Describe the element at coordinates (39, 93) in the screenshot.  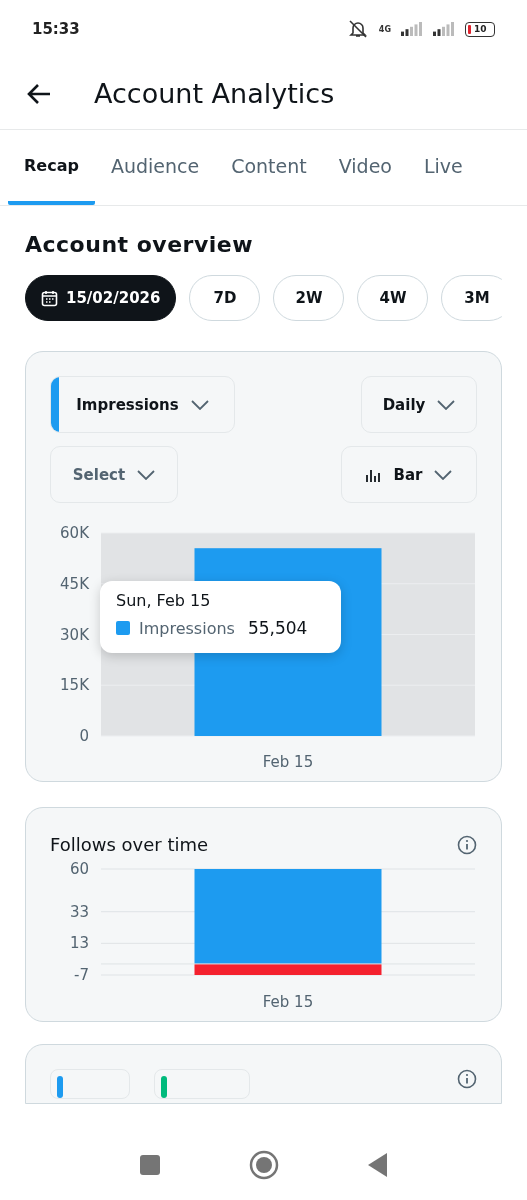
I see `back-arrow-icon` at that location.